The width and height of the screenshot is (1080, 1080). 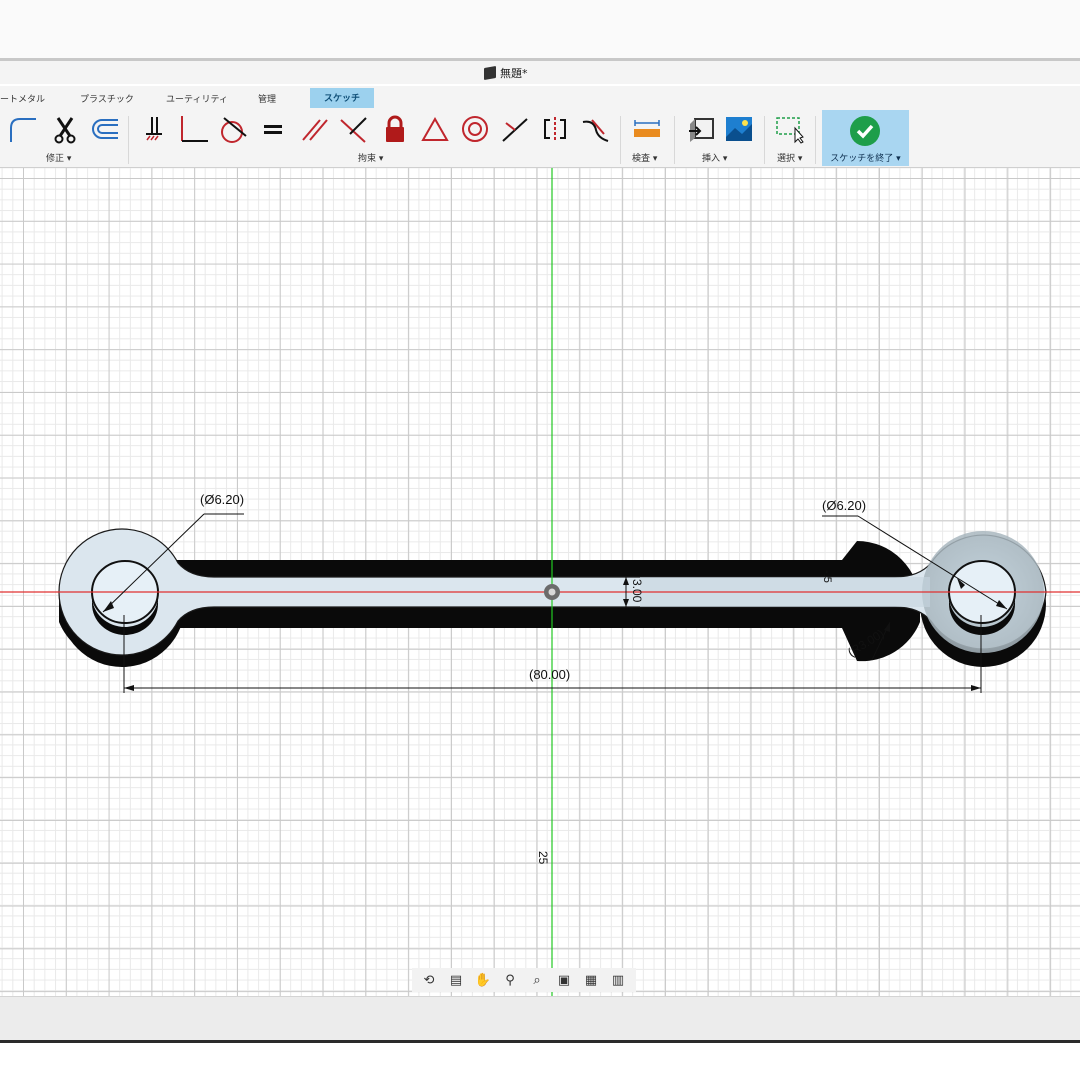 What do you see at coordinates (490, 73) in the screenshot?
I see `document-cube-icon` at bounding box center [490, 73].